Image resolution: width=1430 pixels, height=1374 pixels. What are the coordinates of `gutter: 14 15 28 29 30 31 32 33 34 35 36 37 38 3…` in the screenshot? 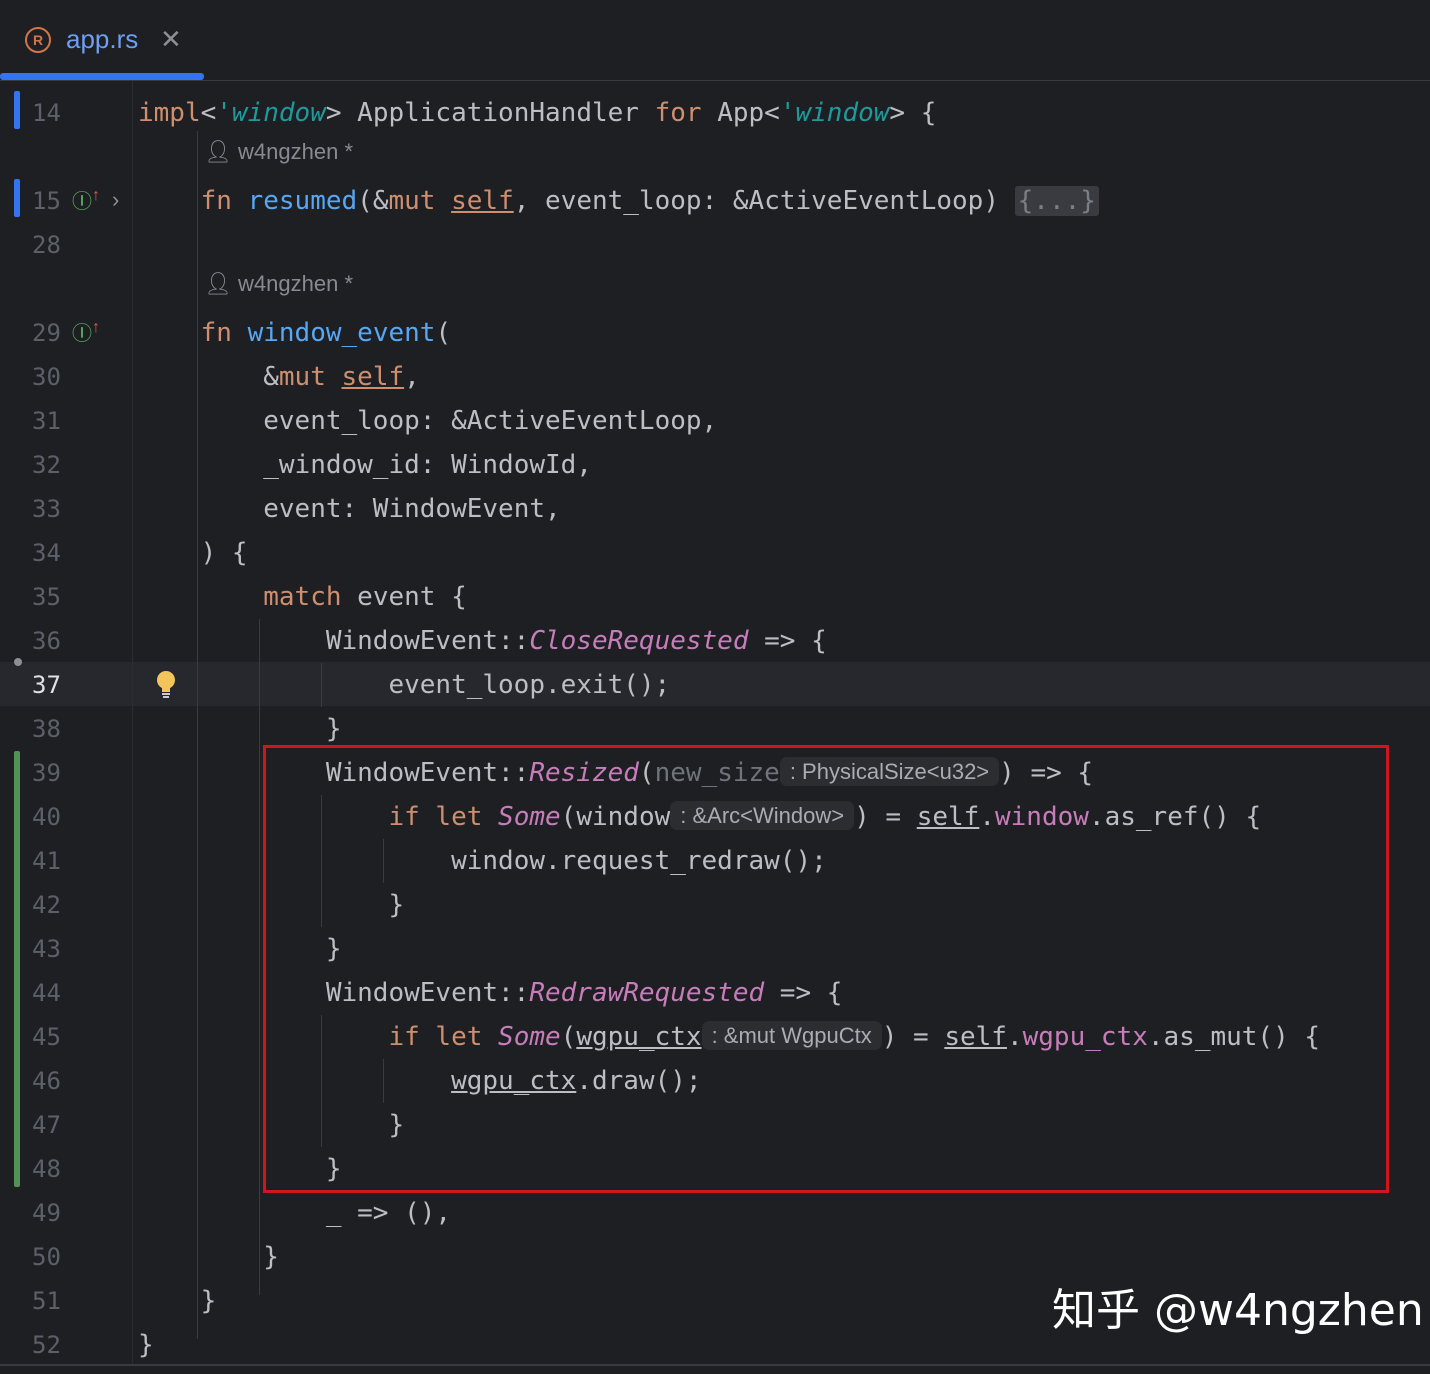 It's located at (66, 723).